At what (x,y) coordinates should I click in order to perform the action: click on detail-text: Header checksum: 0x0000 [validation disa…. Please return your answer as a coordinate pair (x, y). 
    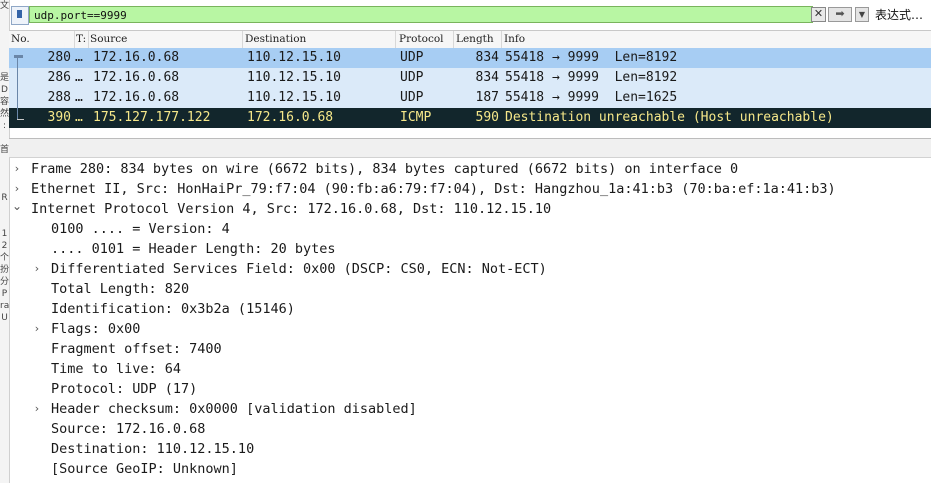
    Looking at the image, I should click on (234, 409).